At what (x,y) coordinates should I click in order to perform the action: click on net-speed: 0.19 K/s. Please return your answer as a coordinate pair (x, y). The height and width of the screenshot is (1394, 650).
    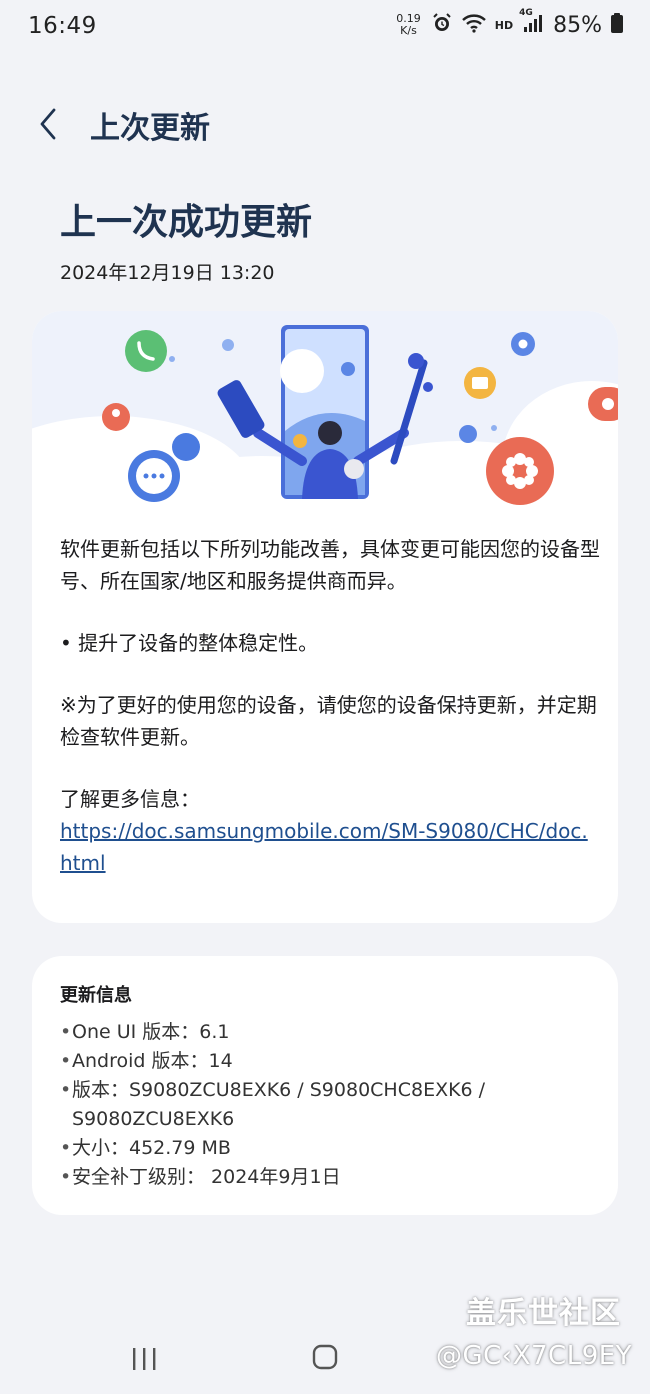
    Looking at the image, I should click on (408, 25).